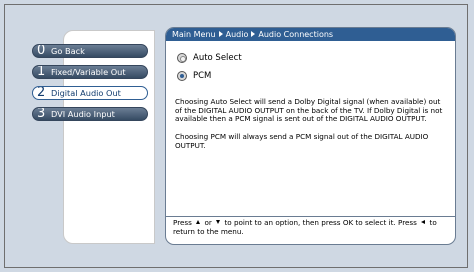 The image size is (474, 272). I want to click on option-label: Auto Select, so click(217, 58).